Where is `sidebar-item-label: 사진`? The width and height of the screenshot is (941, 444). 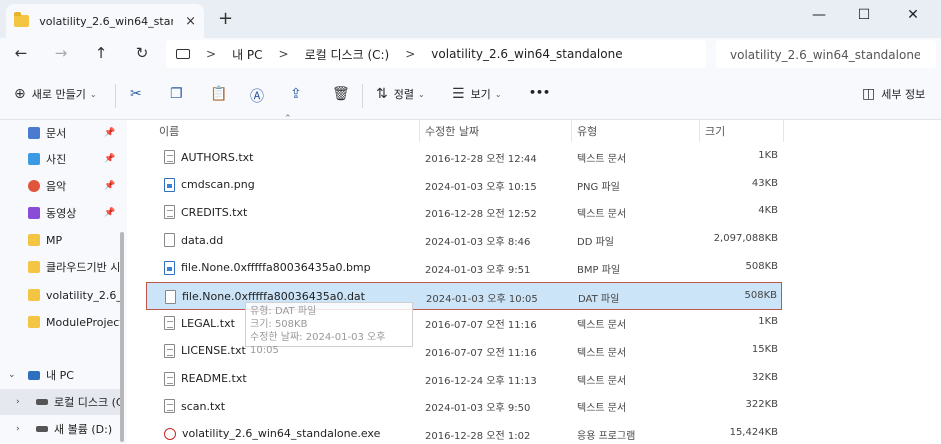
sidebar-item-label: 사진 is located at coordinates (56, 159).